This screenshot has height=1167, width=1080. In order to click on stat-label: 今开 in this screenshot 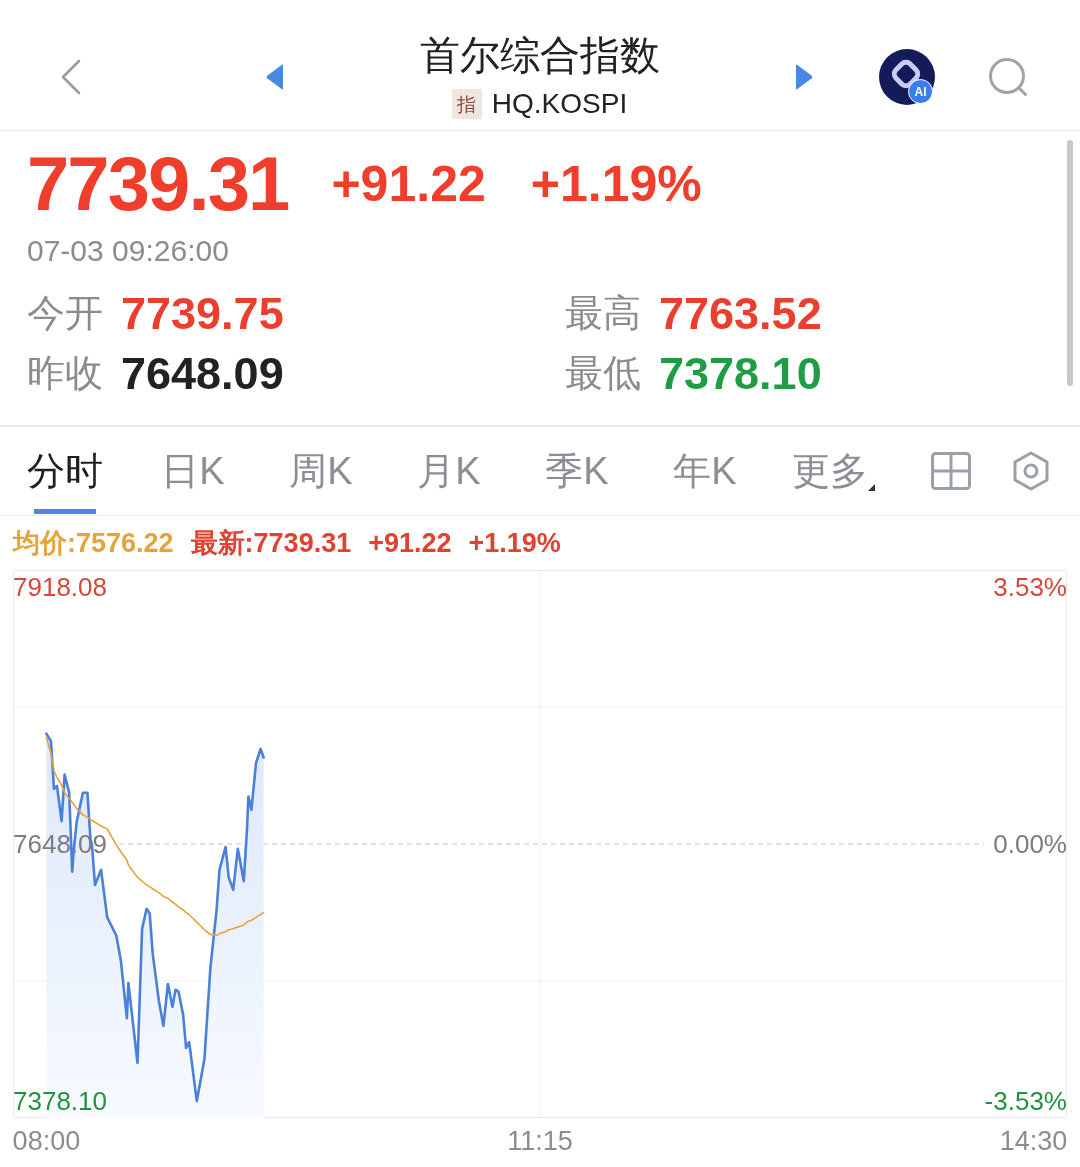, I will do `click(65, 313)`.